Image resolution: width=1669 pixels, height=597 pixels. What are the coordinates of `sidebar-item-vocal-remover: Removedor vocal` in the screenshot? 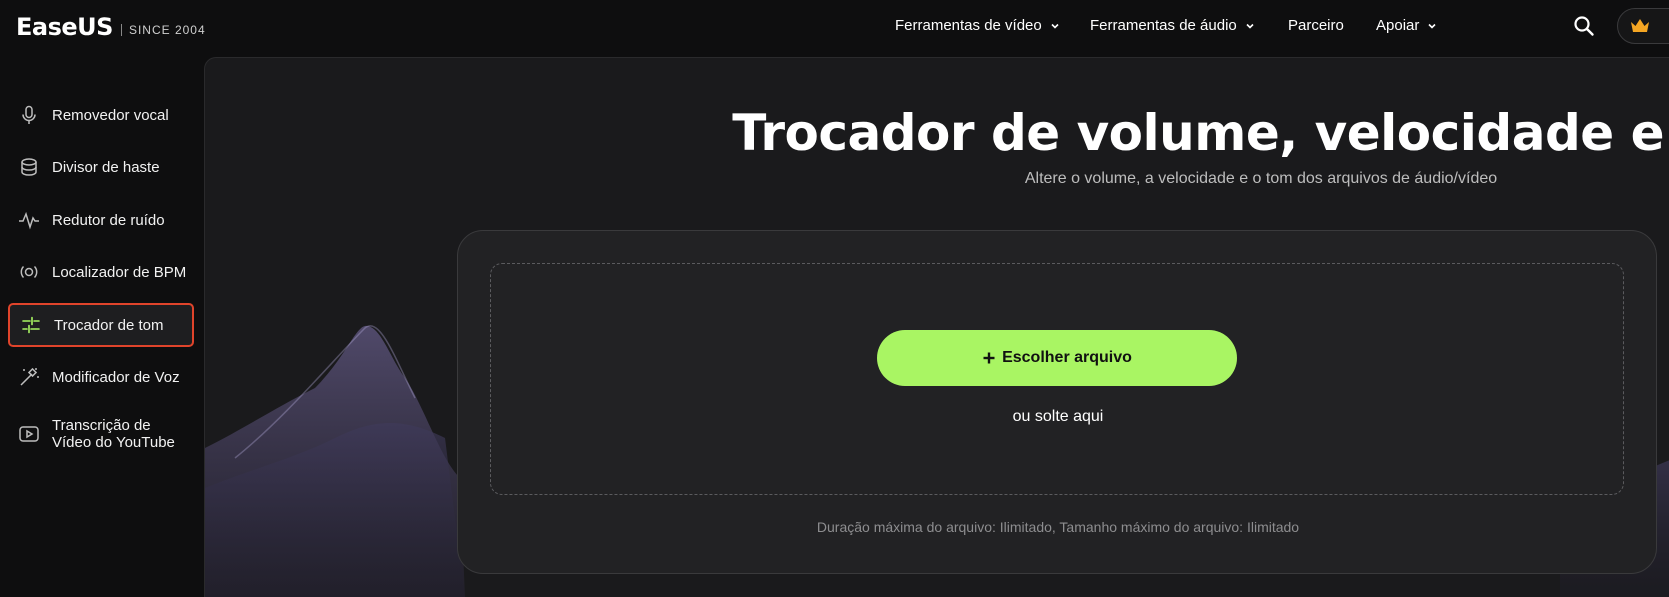 It's located at (101, 115).